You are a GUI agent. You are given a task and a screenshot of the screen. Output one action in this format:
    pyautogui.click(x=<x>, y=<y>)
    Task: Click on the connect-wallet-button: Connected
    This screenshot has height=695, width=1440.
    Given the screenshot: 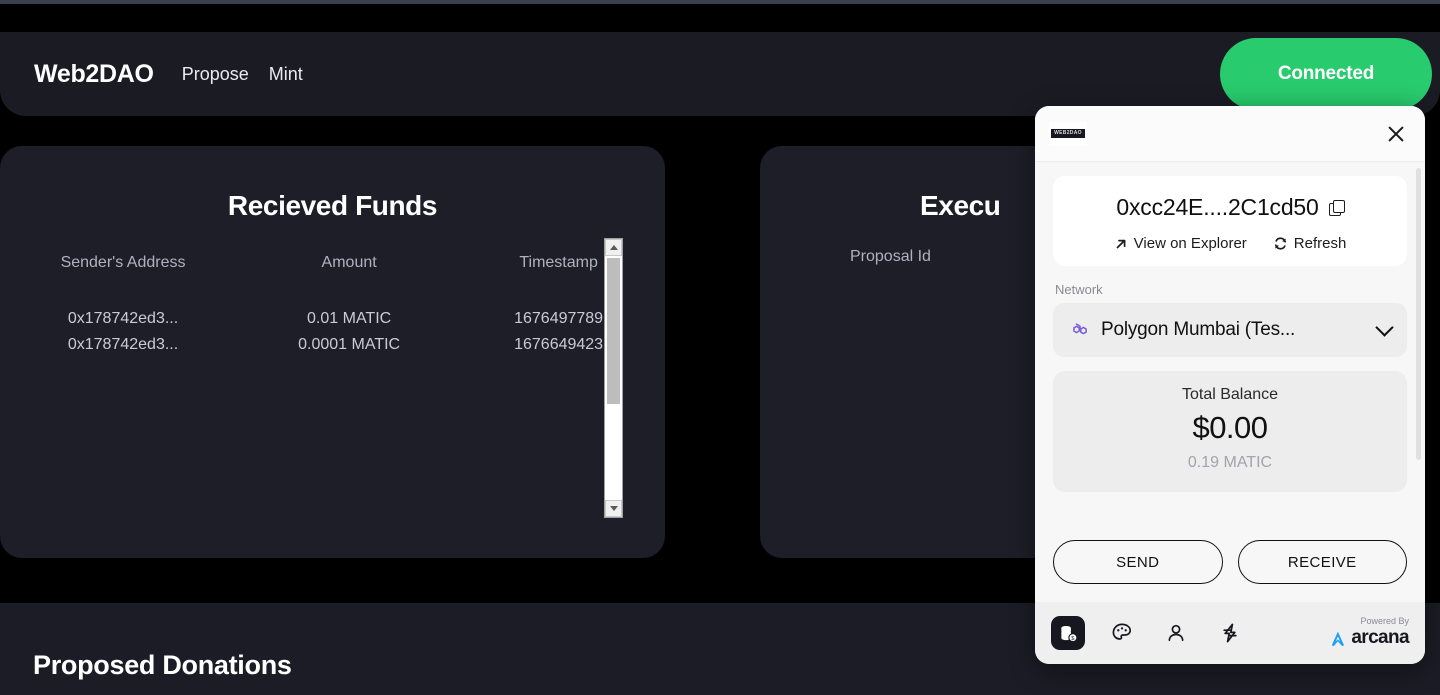 What is the action you would take?
    pyautogui.click(x=1326, y=74)
    